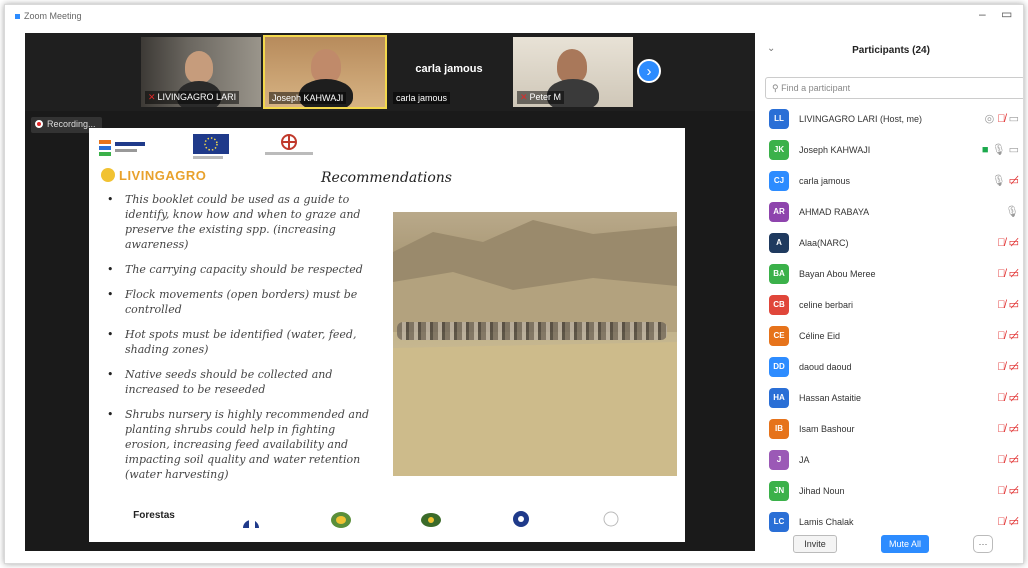 The image size is (1028, 568). What do you see at coordinates (386, 178) in the screenshot?
I see `slide-title: Recommendations` at bounding box center [386, 178].